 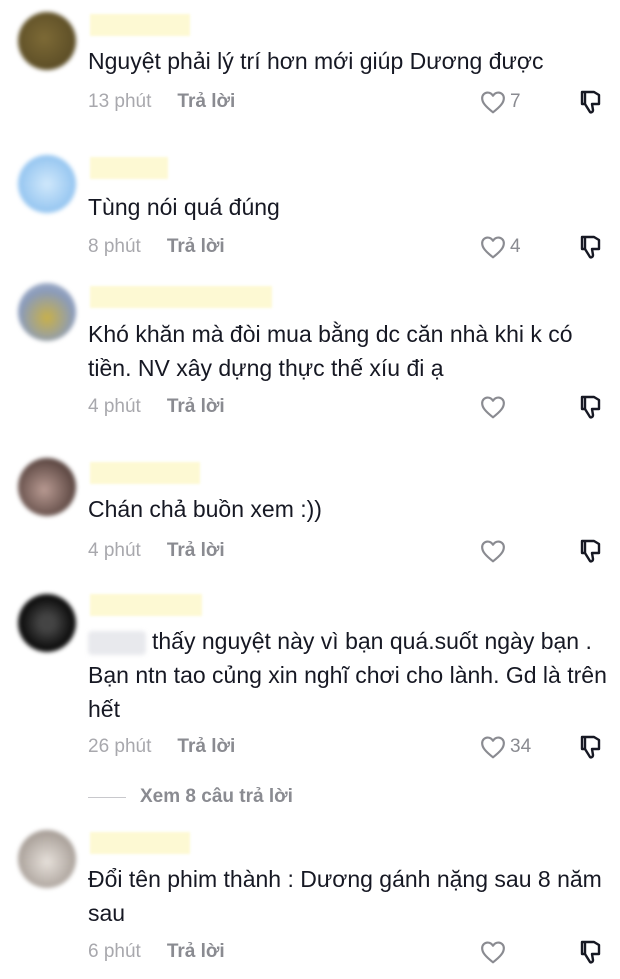 What do you see at coordinates (120, 101) in the screenshot?
I see `comment-time: 13 phút` at bounding box center [120, 101].